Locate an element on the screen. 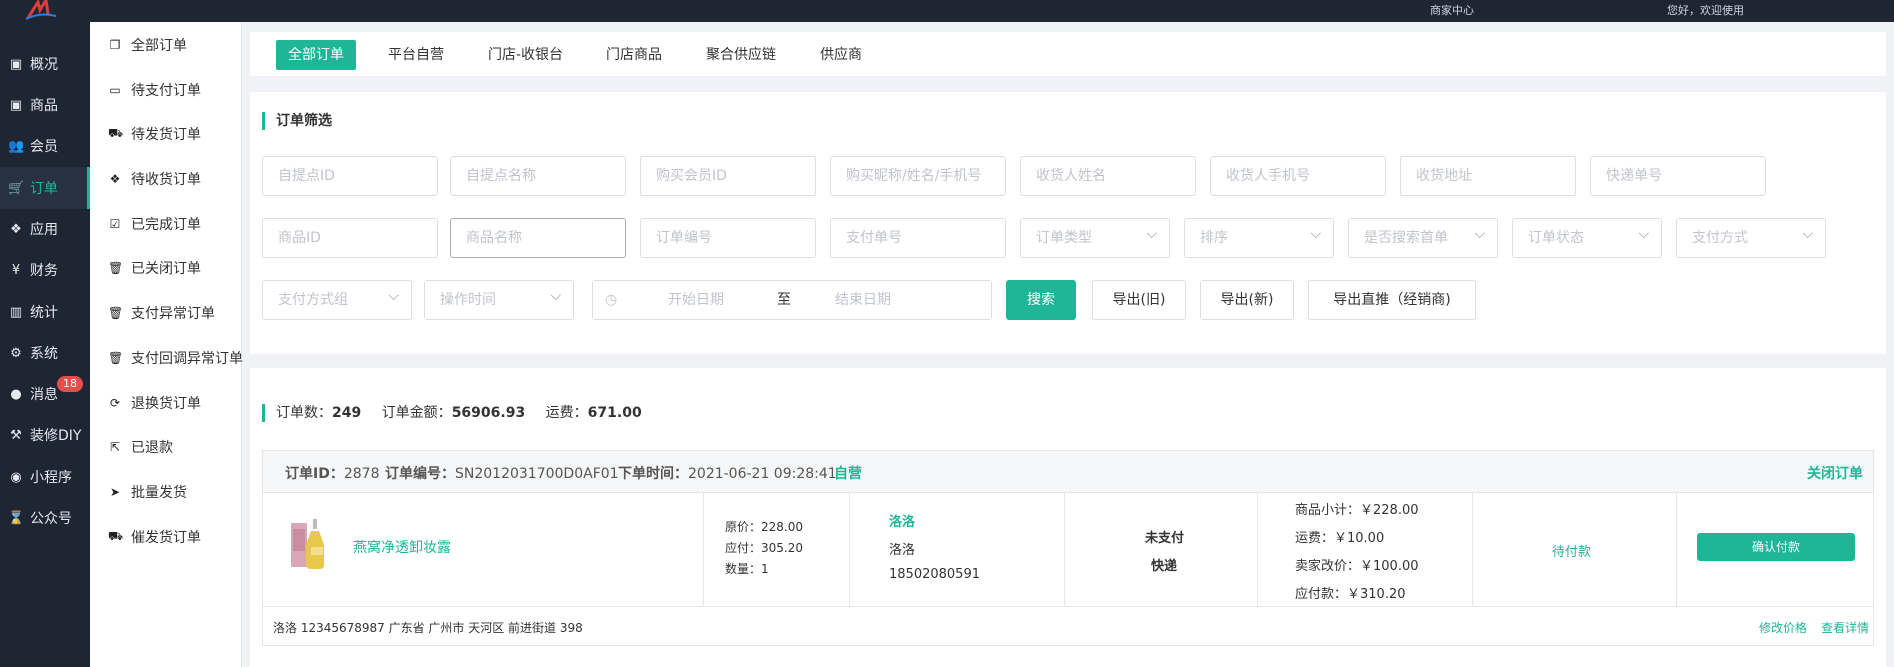 The height and width of the screenshot is (667, 1894). tab-supplier: 供应商 is located at coordinates (841, 55).